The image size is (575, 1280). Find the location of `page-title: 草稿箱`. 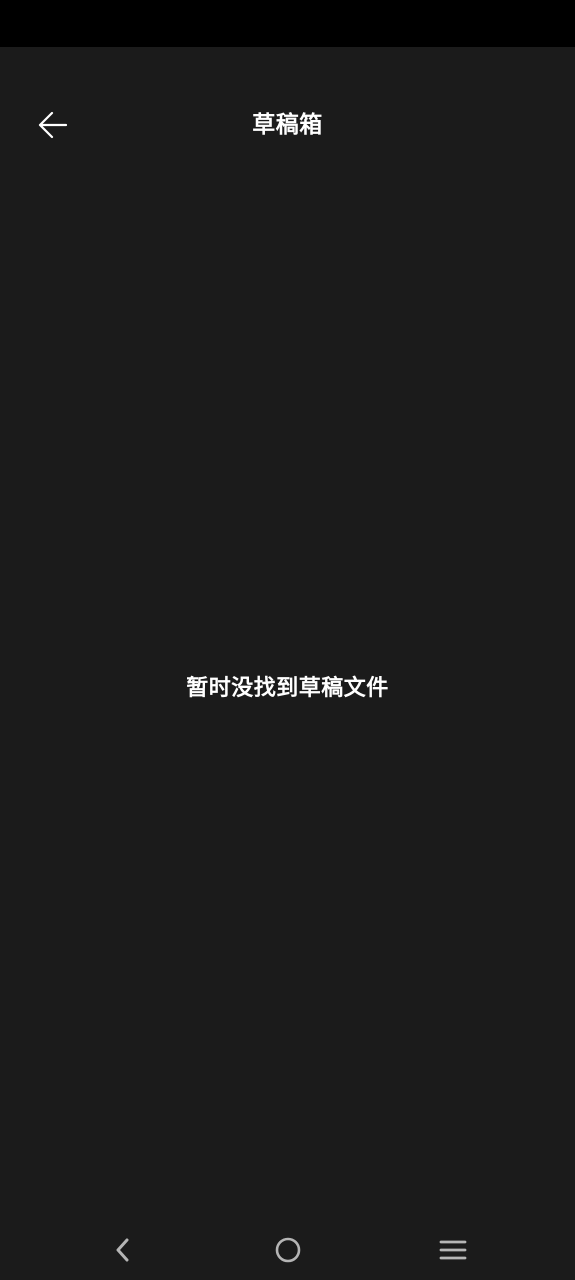

page-title: 草稿箱 is located at coordinates (287, 125).